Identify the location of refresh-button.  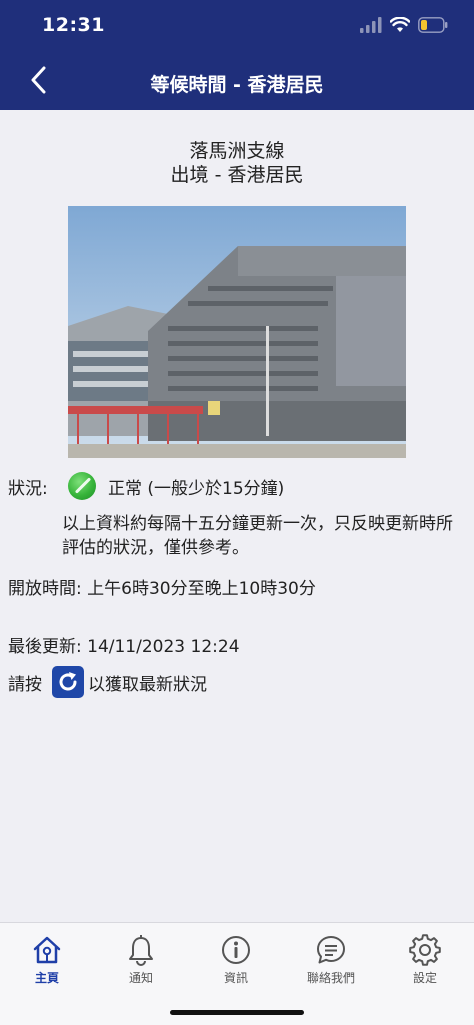
(68, 682).